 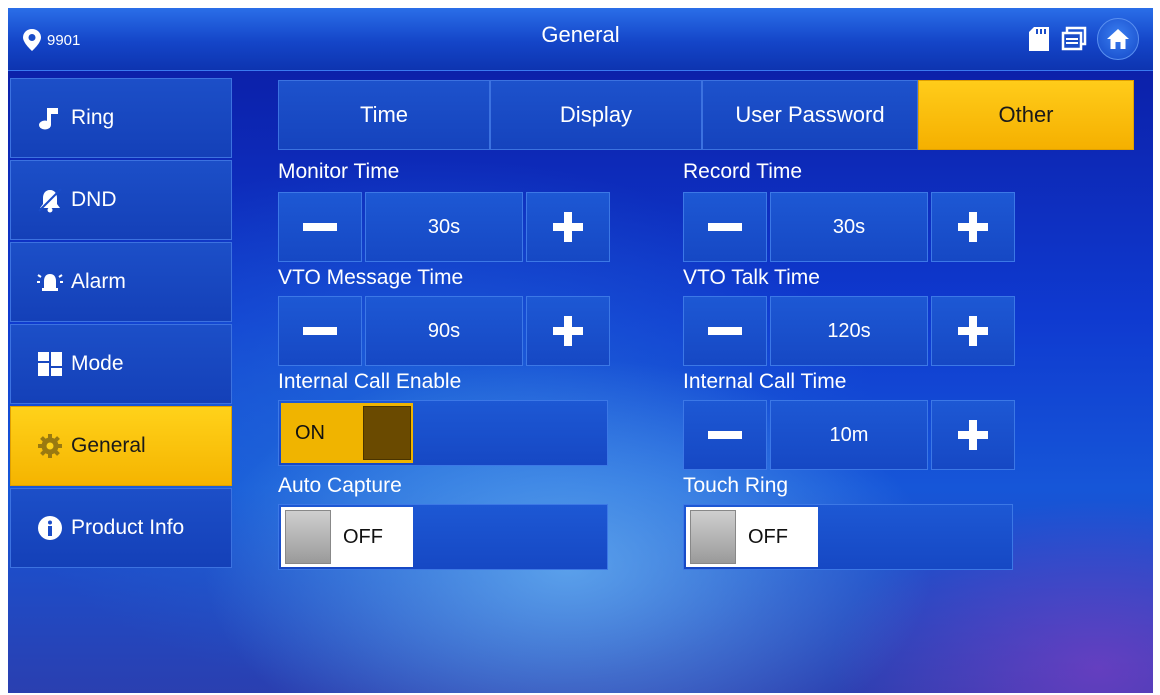 I want to click on monitor-time-label: Monitor Time, so click(x=339, y=171).